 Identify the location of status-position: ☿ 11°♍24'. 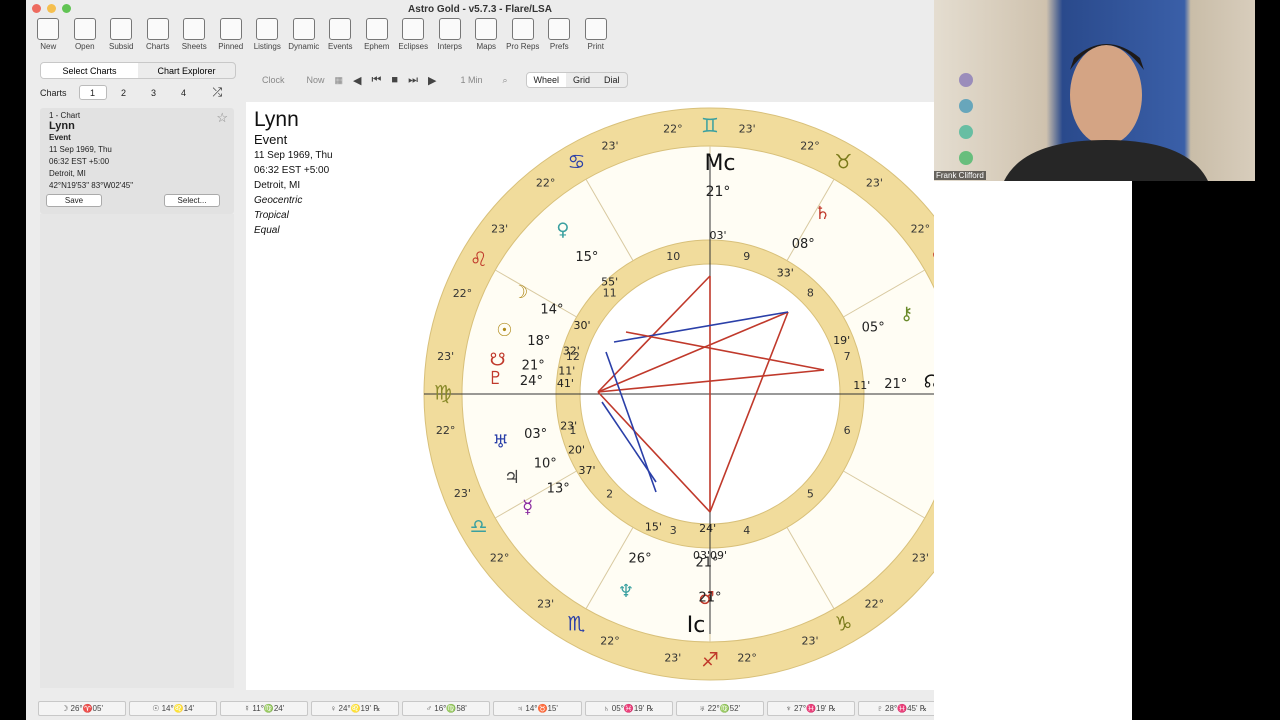
(264, 708).